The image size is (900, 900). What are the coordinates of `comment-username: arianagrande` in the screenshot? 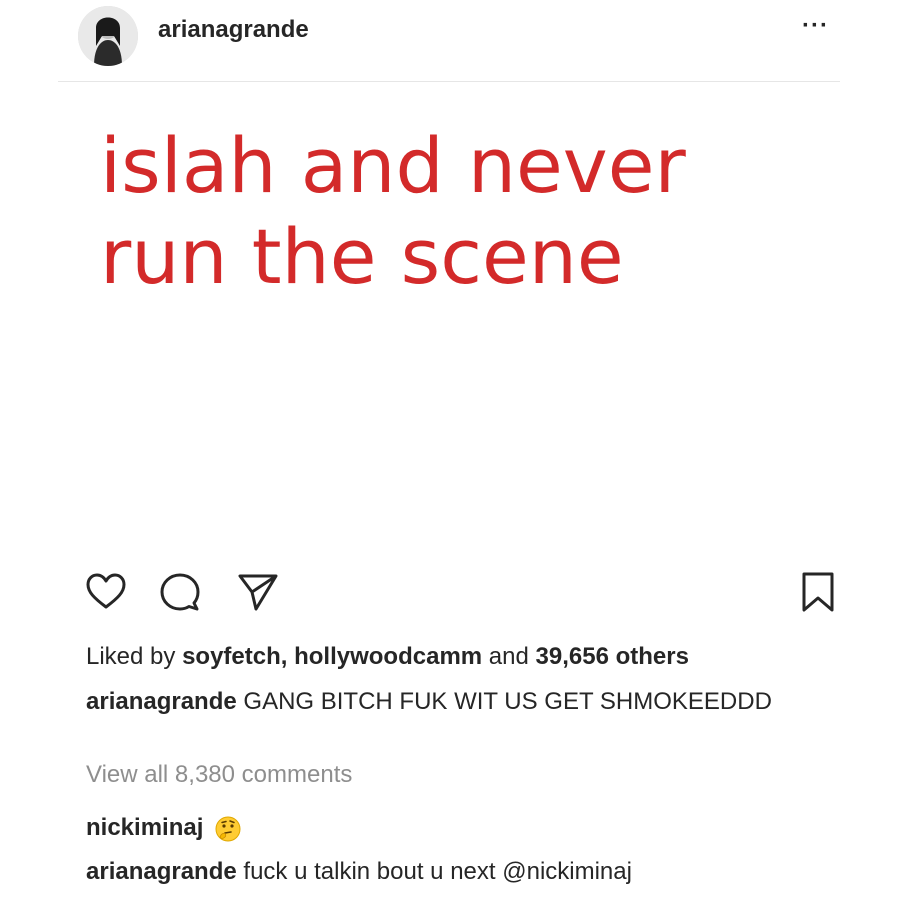 It's located at (161, 871).